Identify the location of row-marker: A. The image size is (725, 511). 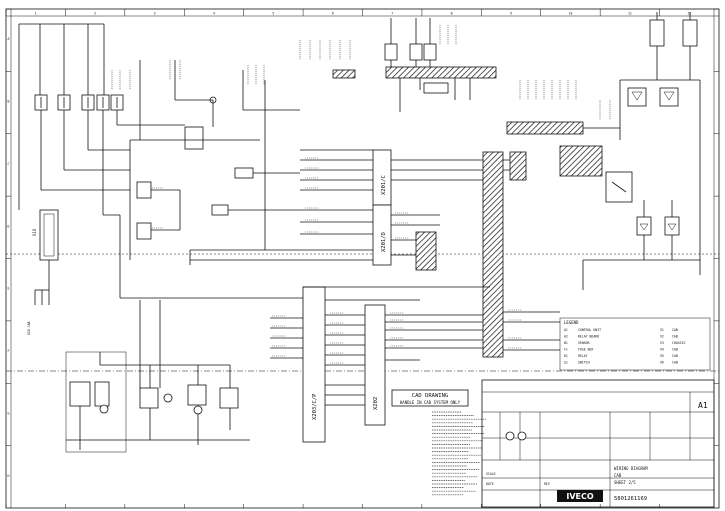
(9, 39).